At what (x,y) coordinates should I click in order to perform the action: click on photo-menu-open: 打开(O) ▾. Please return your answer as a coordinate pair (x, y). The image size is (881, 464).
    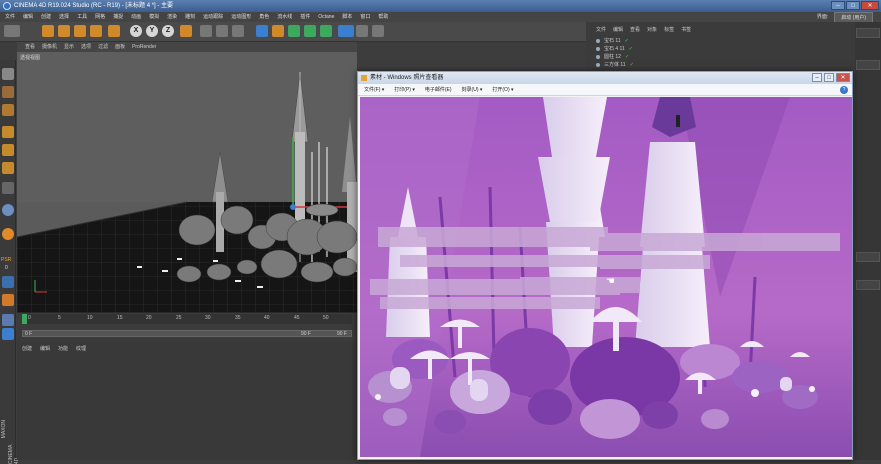
    Looking at the image, I should click on (502, 89).